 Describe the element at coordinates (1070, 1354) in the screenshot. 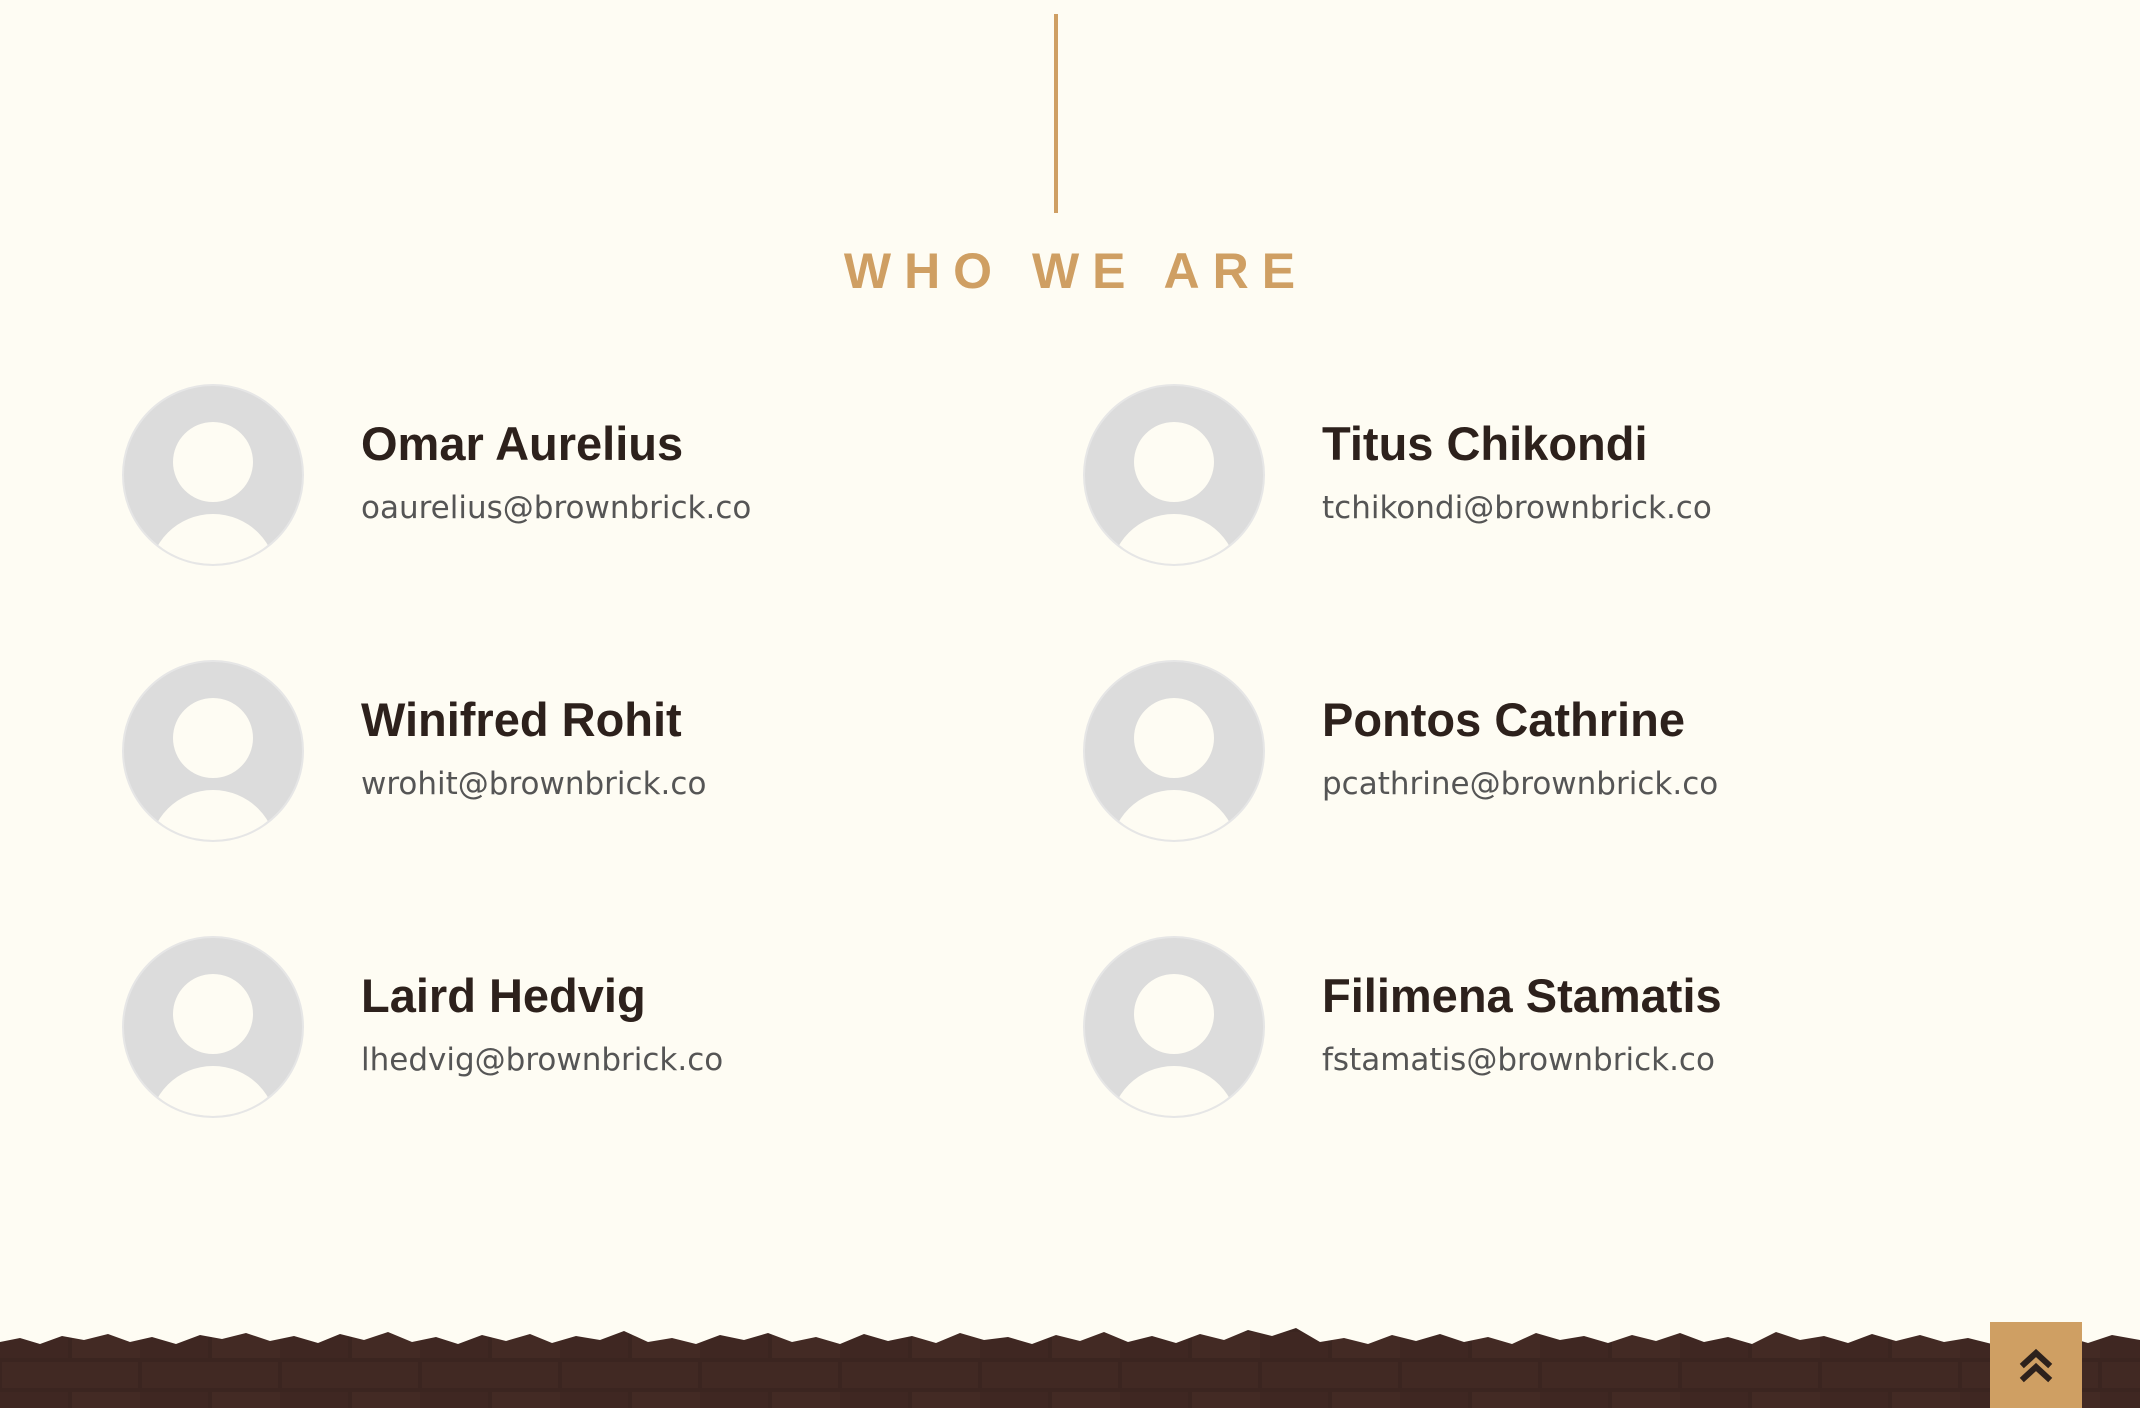

I see `footer-brick-edge` at that location.